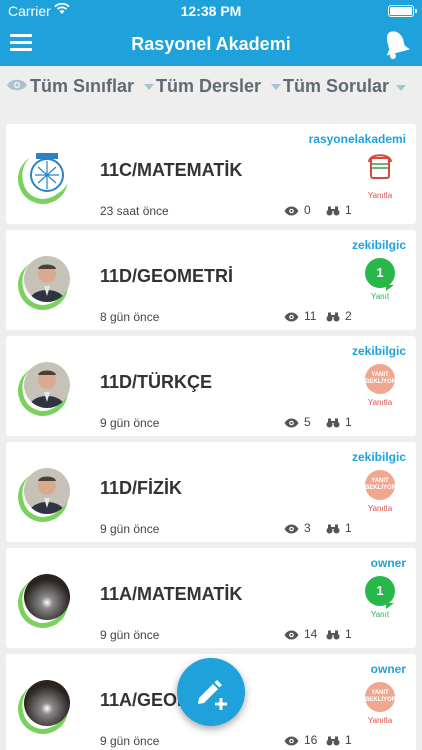  I want to click on filter-classes: Tüm Sınıflar, so click(82, 86).